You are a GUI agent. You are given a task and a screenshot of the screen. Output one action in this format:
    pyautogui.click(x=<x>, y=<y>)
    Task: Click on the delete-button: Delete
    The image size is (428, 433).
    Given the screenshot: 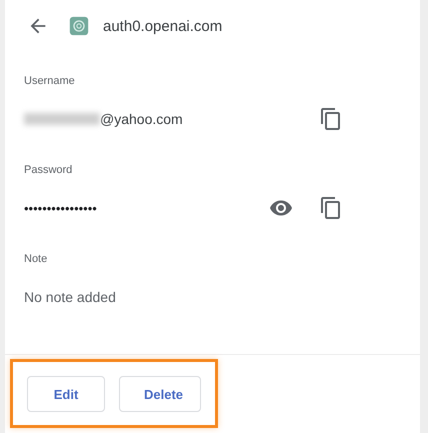 What is the action you would take?
    pyautogui.click(x=160, y=394)
    